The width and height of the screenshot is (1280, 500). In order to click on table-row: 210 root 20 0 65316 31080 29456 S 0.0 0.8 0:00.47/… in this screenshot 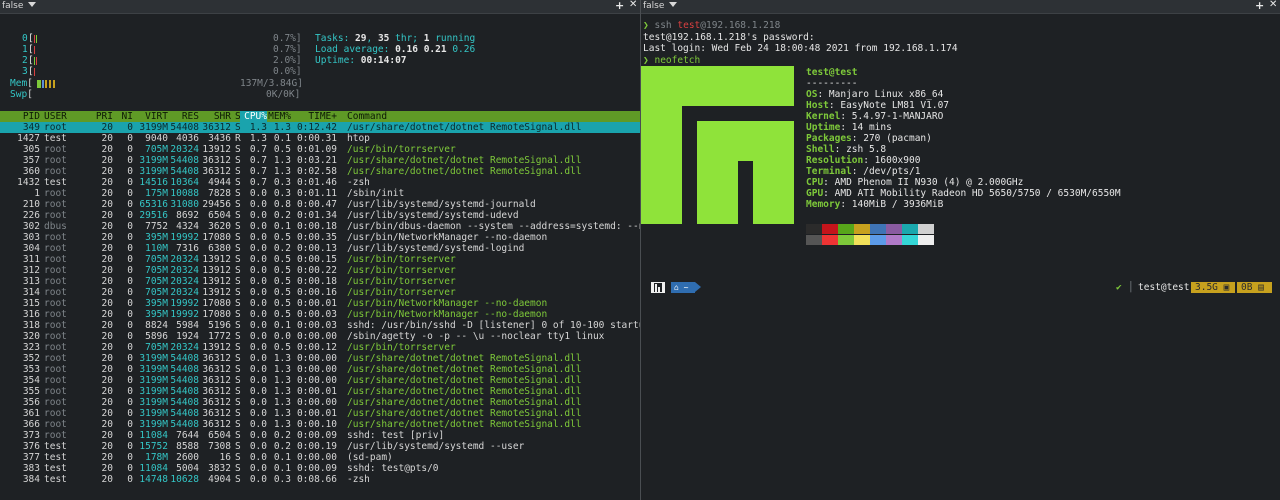, I will do `click(320, 204)`.